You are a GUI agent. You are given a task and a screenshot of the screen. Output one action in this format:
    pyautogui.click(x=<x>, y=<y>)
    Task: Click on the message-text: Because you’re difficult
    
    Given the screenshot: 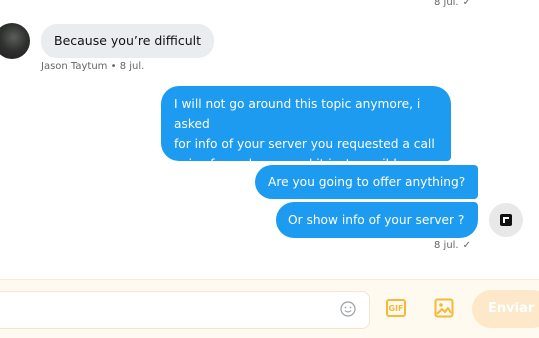 What is the action you would take?
    pyautogui.click(x=128, y=40)
    